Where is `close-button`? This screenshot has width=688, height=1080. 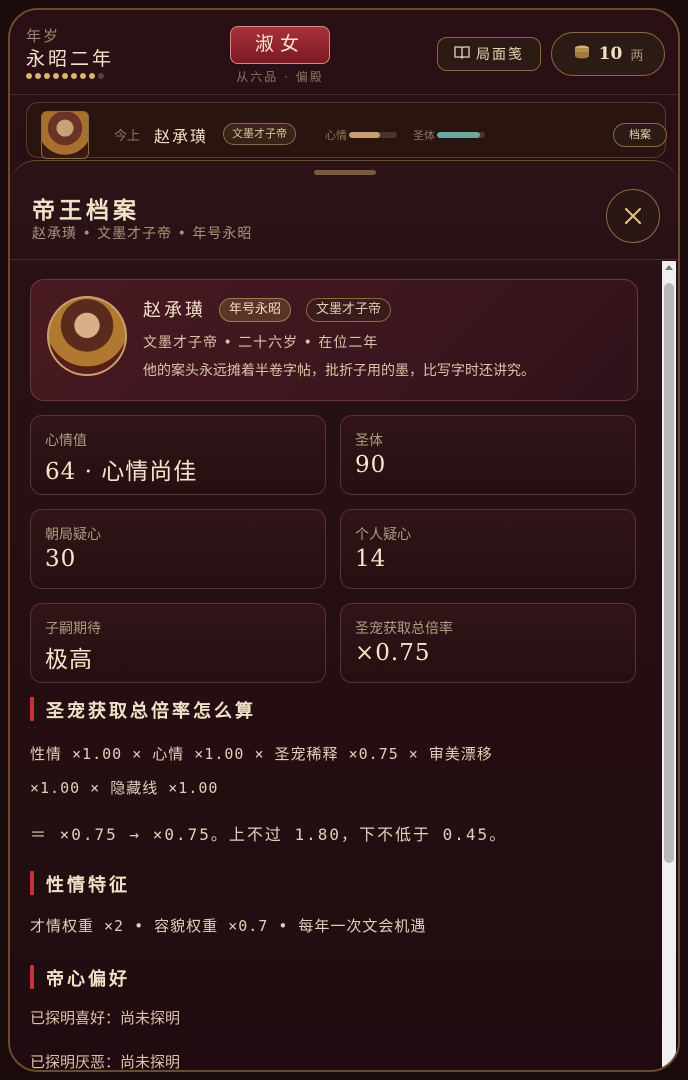
close-button is located at coordinates (633, 216).